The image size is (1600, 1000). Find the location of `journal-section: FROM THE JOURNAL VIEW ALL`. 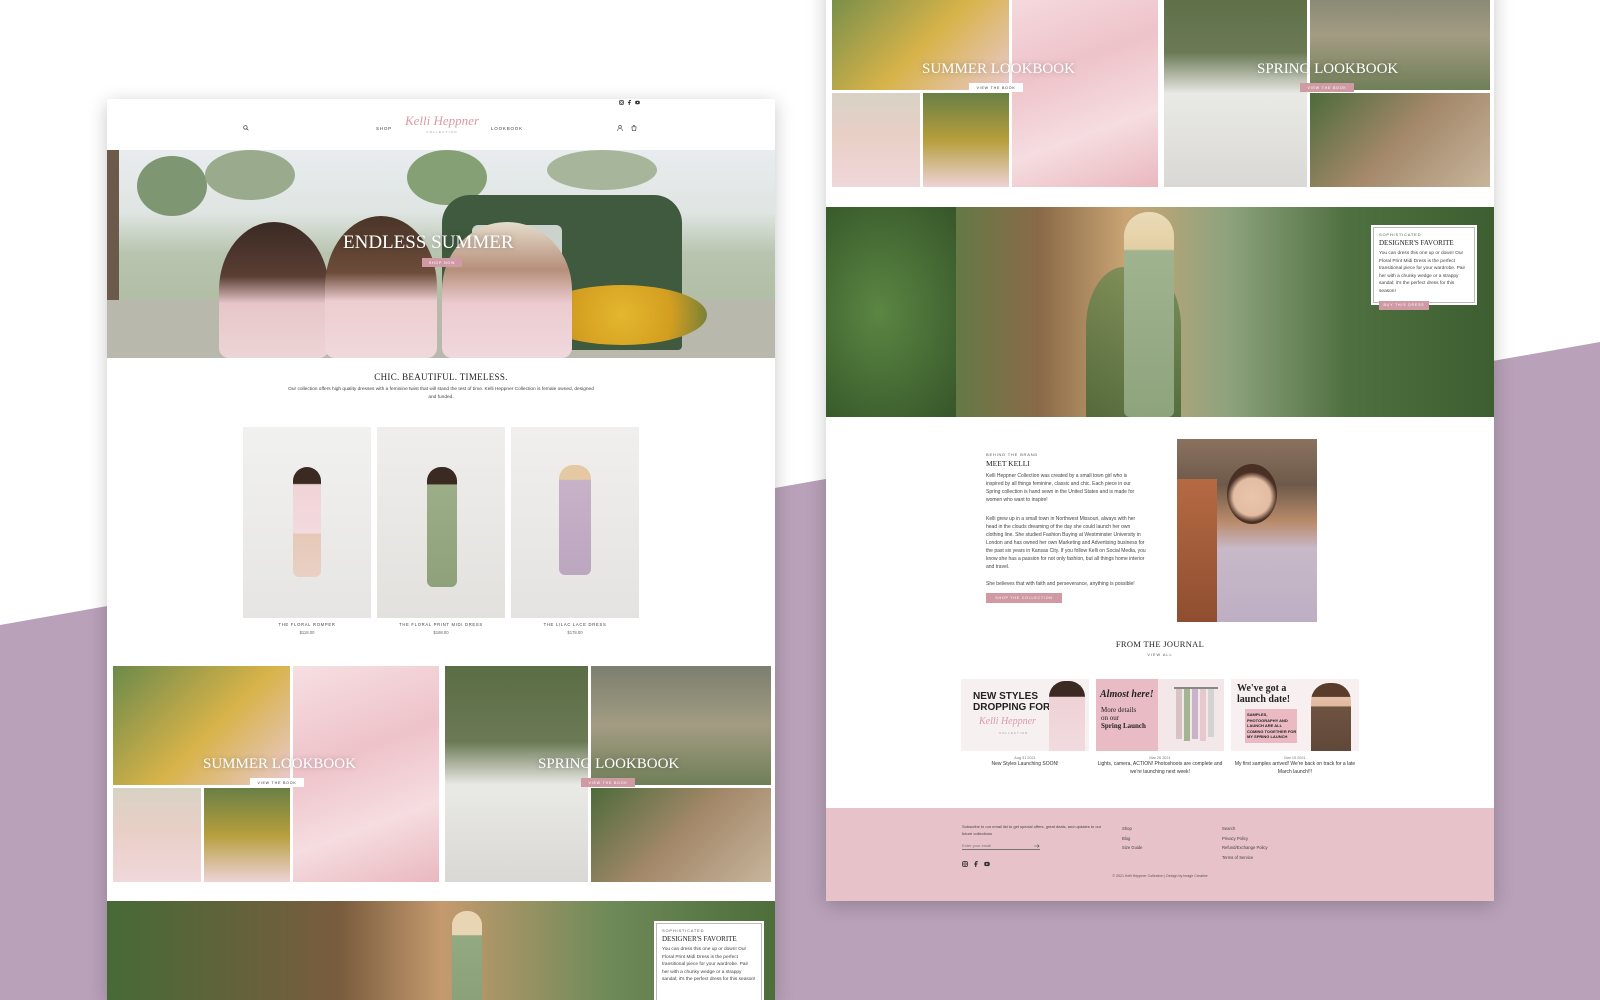

journal-section: FROM THE JOURNAL VIEW ALL is located at coordinates (1160, 648).